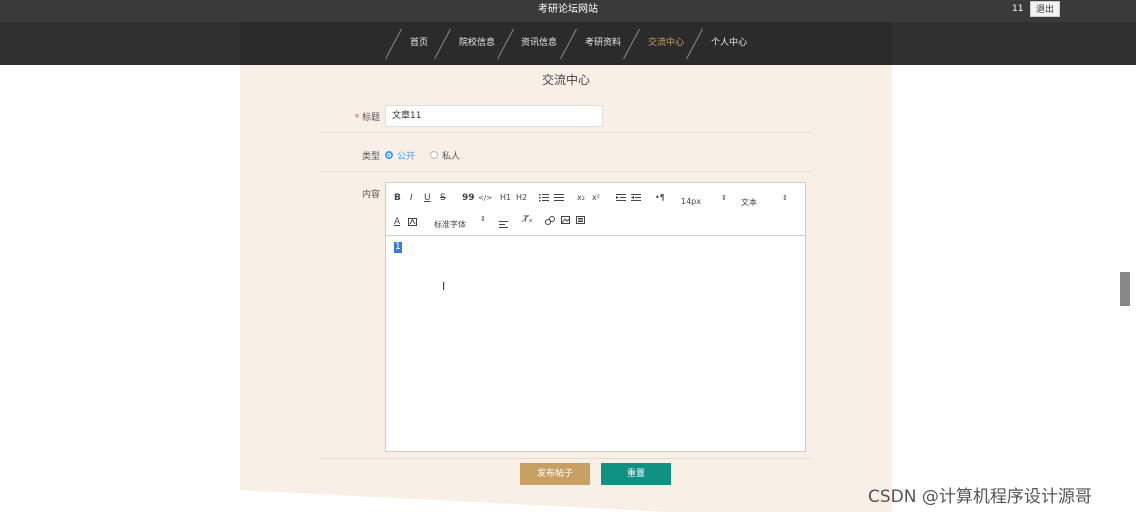 This screenshot has height=512, width=1136. Describe the element at coordinates (666, 43) in the screenshot. I see `nav-item-forum: 交流中心` at that location.